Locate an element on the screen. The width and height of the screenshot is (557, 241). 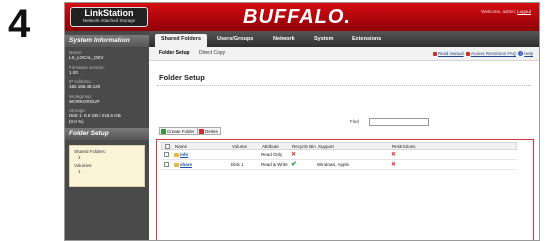
folder-setup-title: Folder Setup is located at coordinates (107, 134).